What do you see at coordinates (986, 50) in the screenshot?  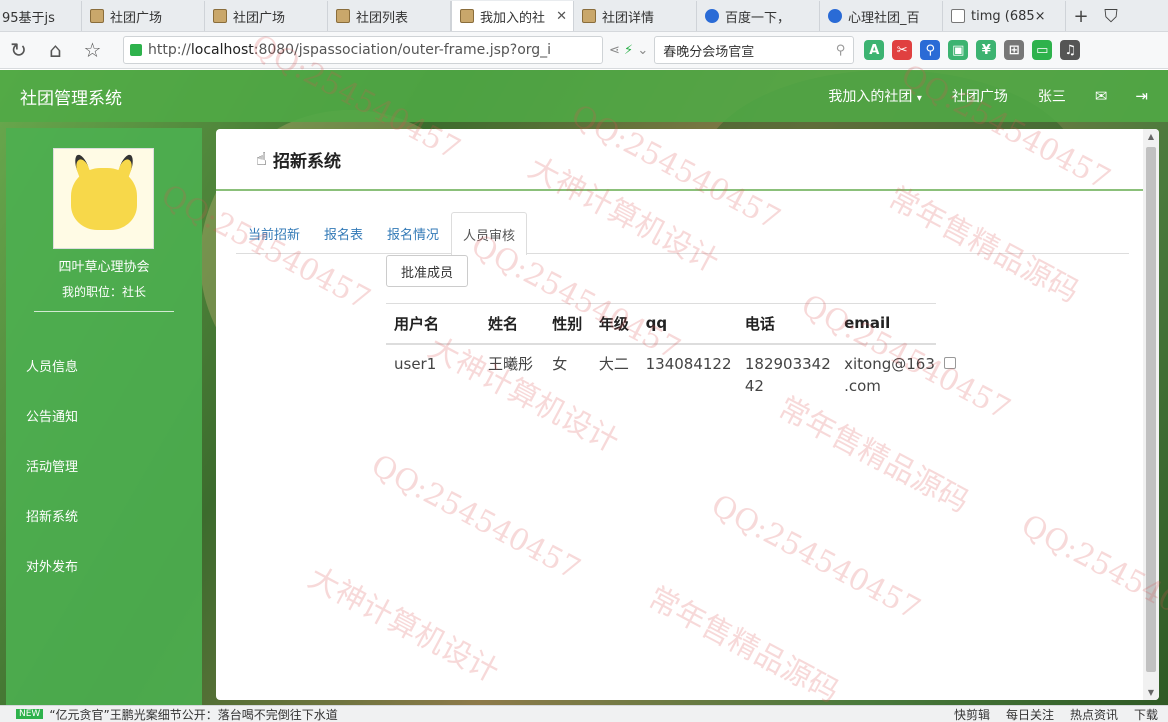 I see `yen-icon: ¥` at bounding box center [986, 50].